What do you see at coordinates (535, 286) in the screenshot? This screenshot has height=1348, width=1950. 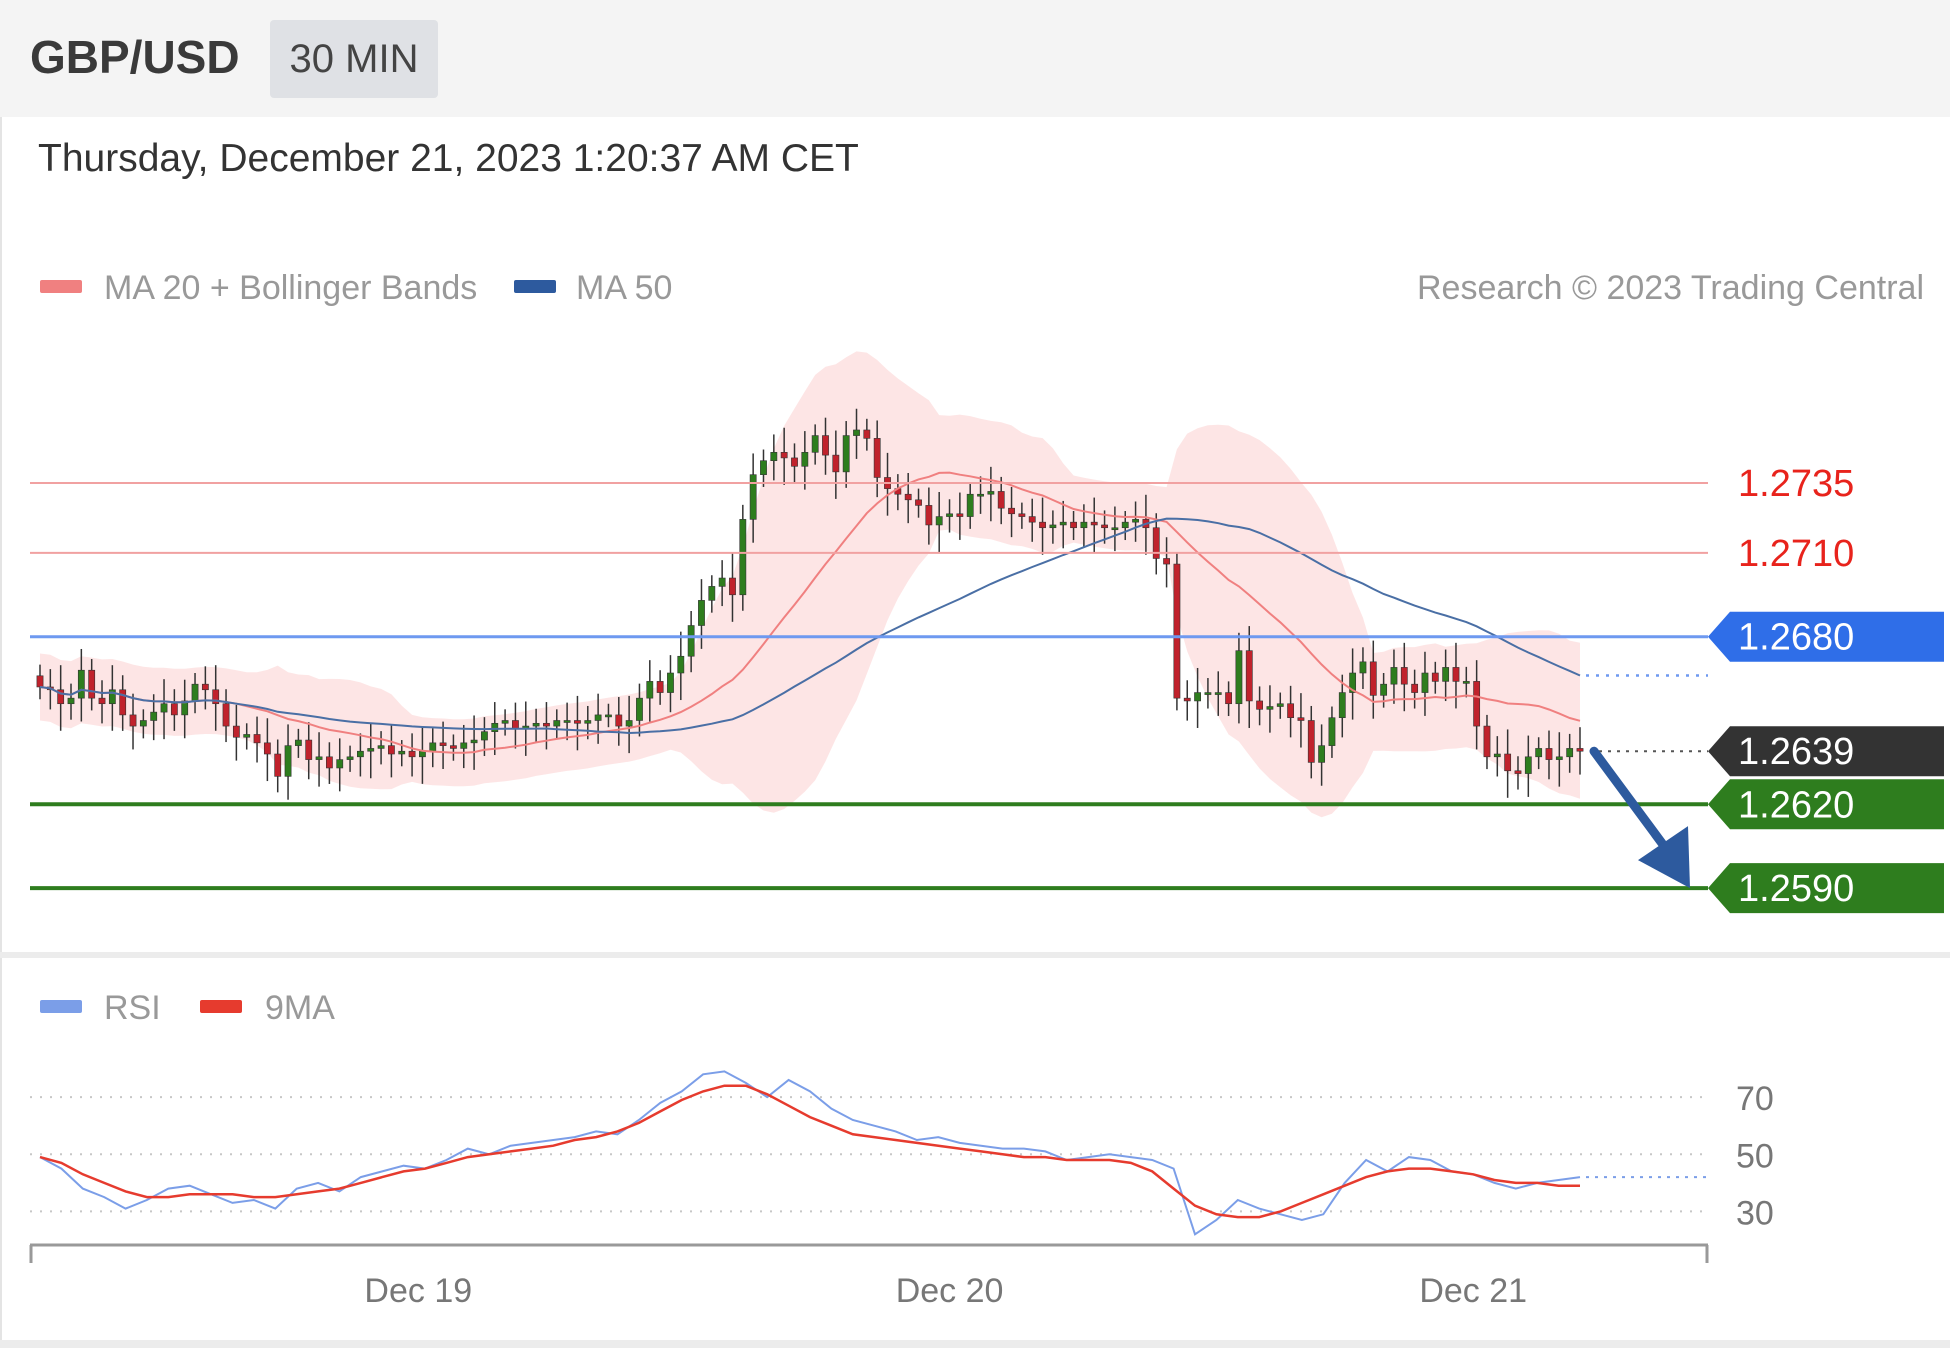 I see `ma50-legend-swatch` at bounding box center [535, 286].